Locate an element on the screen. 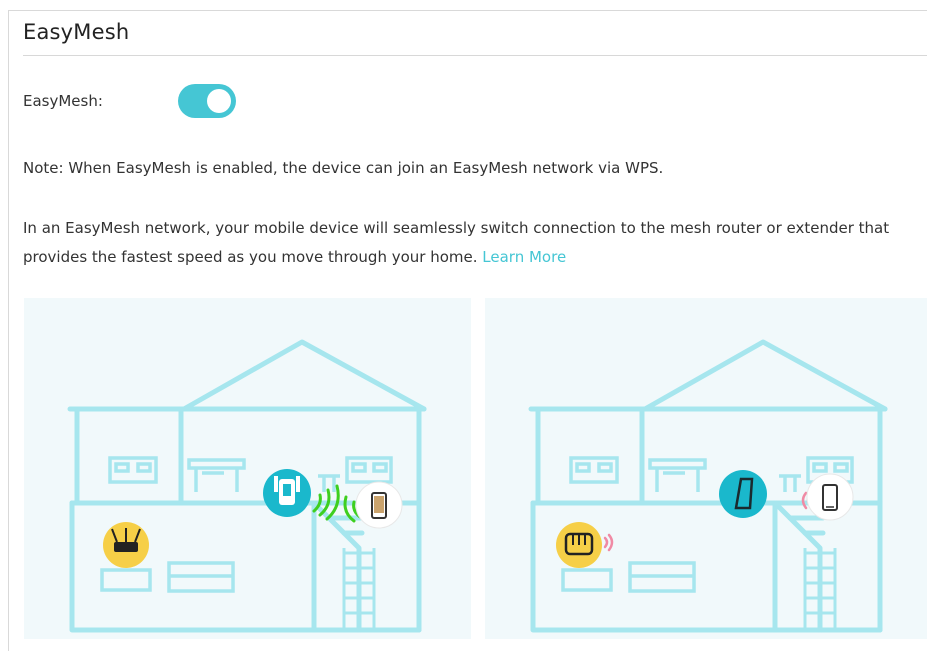 The image size is (927, 651). page-title: EasyMesh is located at coordinates (76, 32).